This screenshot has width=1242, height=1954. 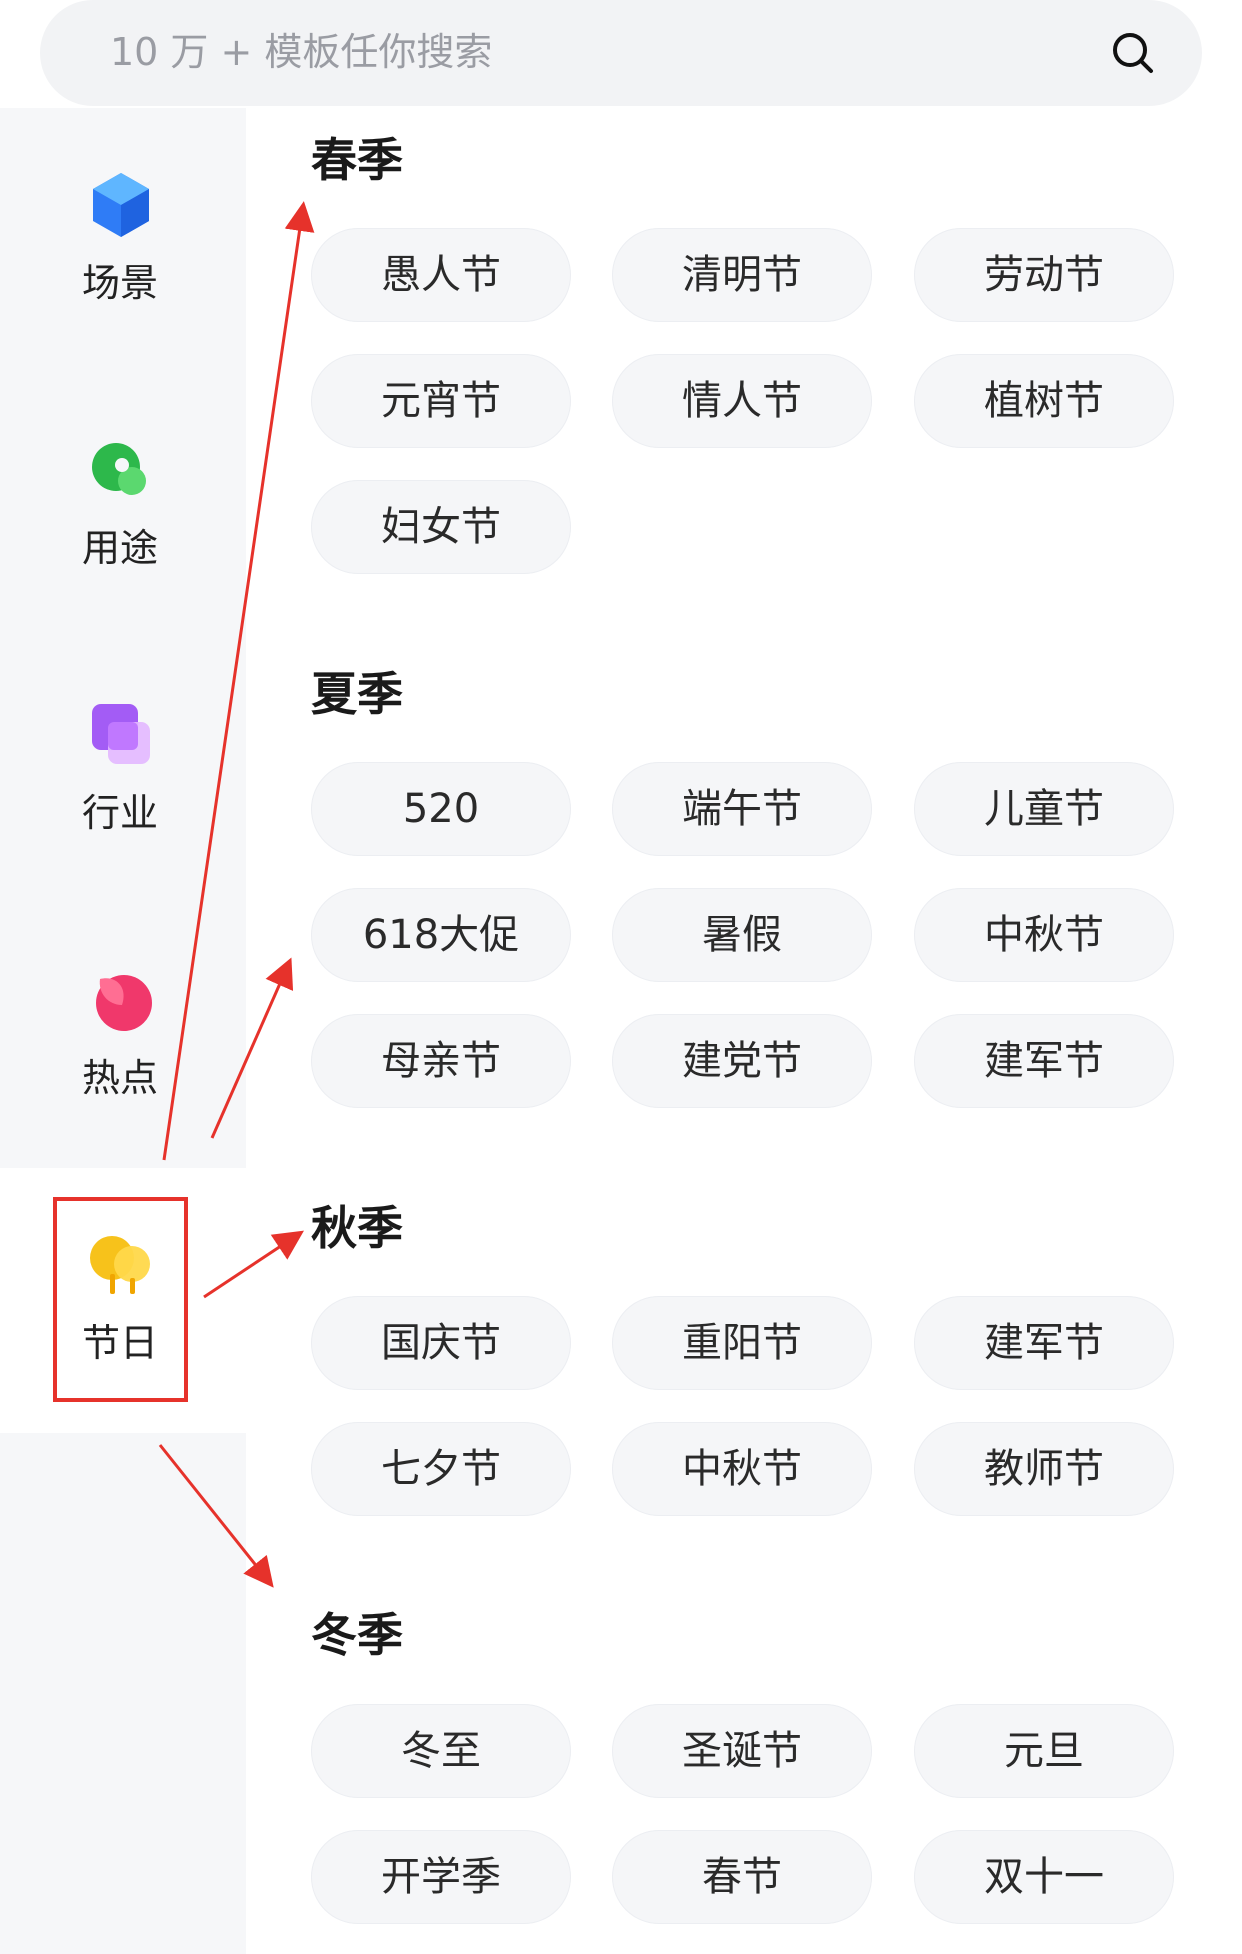 What do you see at coordinates (742, 935) in the screenshot?
I see `tag-chip: 暑假` at bounding box center [742, 935].